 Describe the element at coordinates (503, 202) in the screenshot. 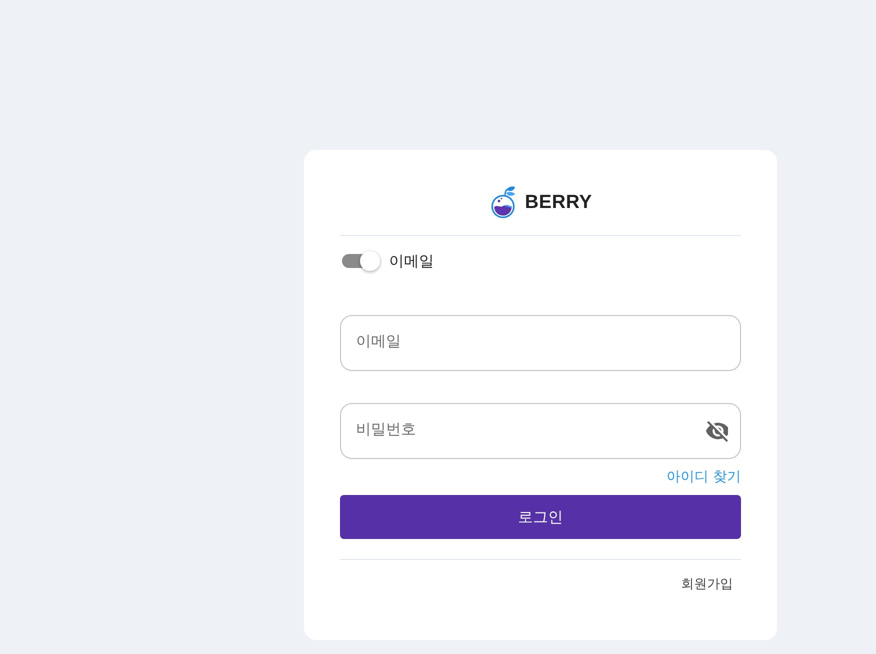

I see `logo-icon` at that location.